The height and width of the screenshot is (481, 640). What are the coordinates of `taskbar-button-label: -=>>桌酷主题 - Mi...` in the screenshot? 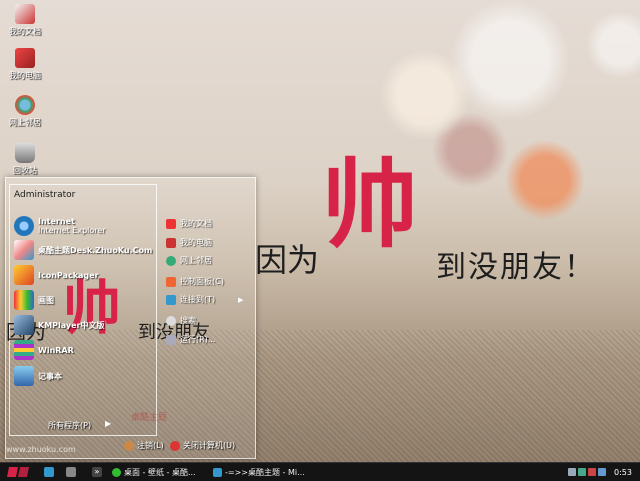 It's located at (265, 472).